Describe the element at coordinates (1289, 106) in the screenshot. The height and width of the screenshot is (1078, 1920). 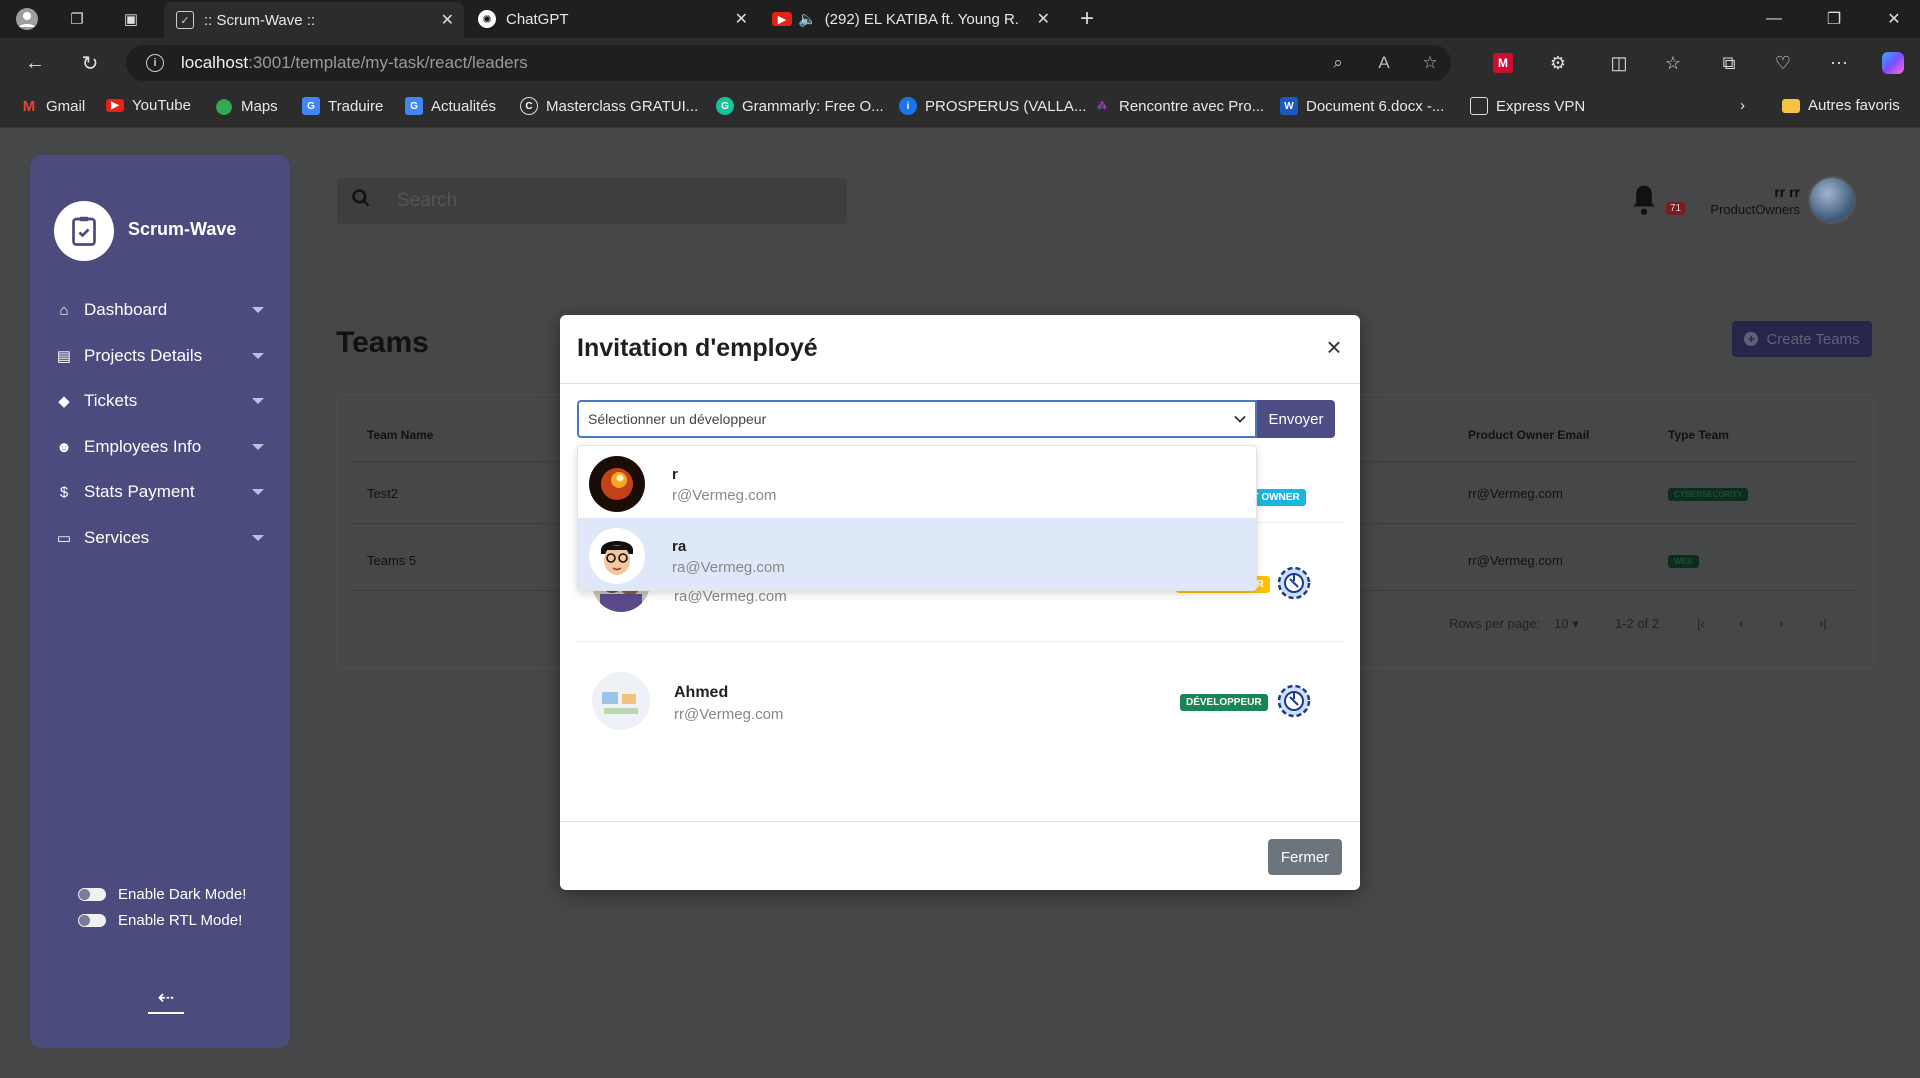
I see `word-icon: W` at that location.